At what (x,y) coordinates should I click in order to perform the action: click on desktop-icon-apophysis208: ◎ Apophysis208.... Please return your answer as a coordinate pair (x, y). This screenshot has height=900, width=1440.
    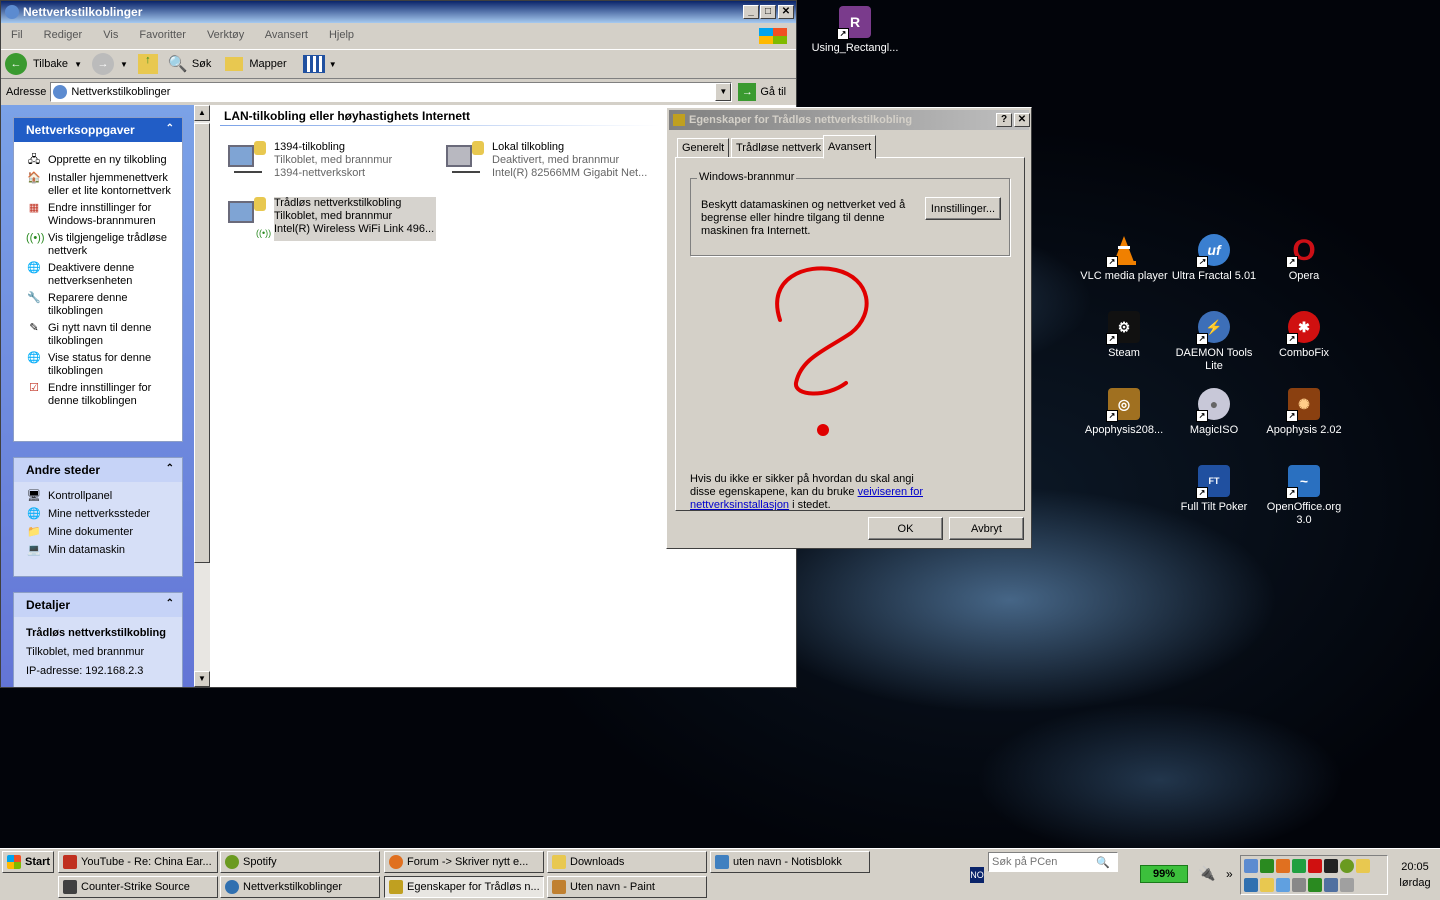
    Looking at the image, I should click on (1124, 412).